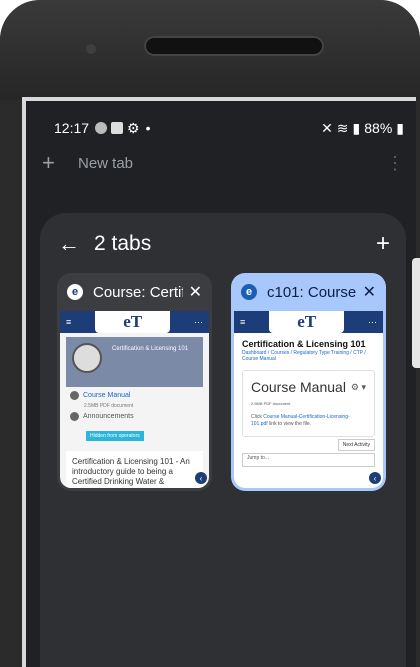  I want to click on battery-icon: ▮, so click(400, 127).